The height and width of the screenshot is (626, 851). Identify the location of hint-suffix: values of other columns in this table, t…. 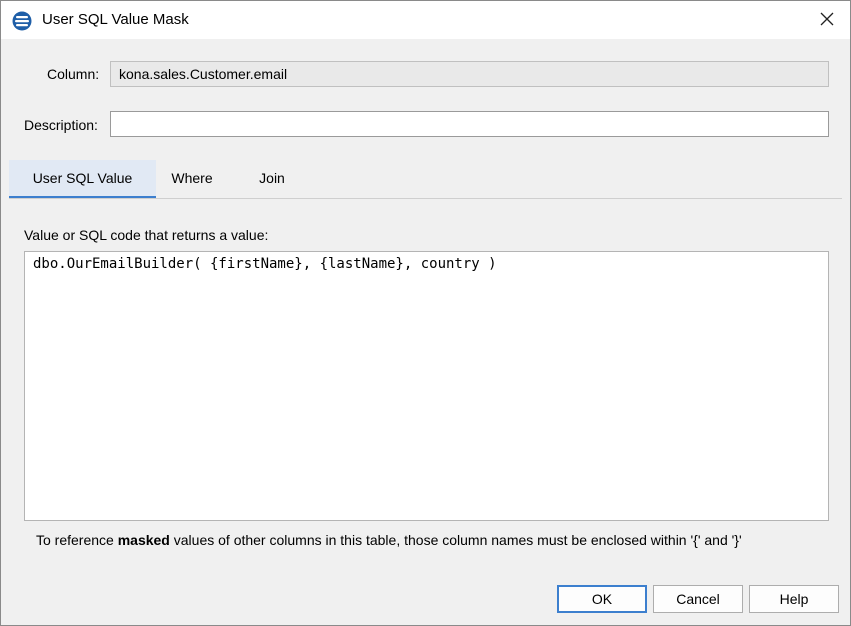
(455, 540).